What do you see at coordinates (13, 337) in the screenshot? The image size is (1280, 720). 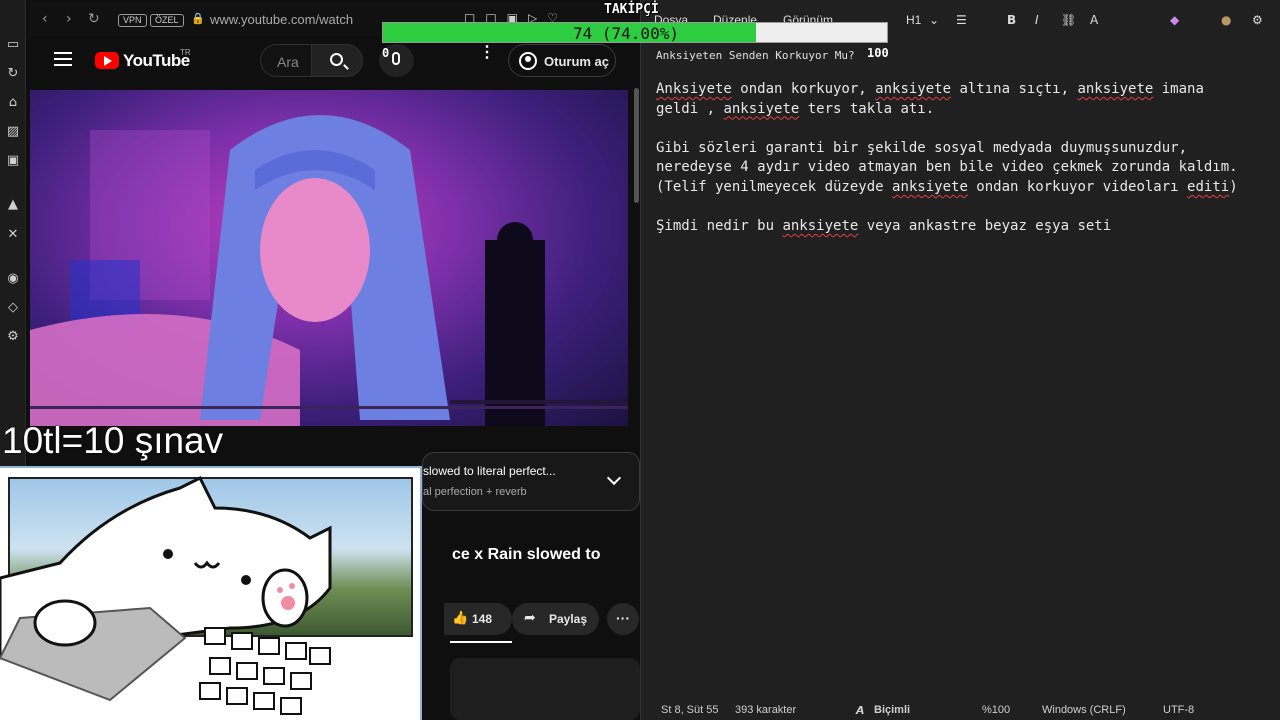 I see `settings-icon: ⚙` at bounding box center [13, 337].